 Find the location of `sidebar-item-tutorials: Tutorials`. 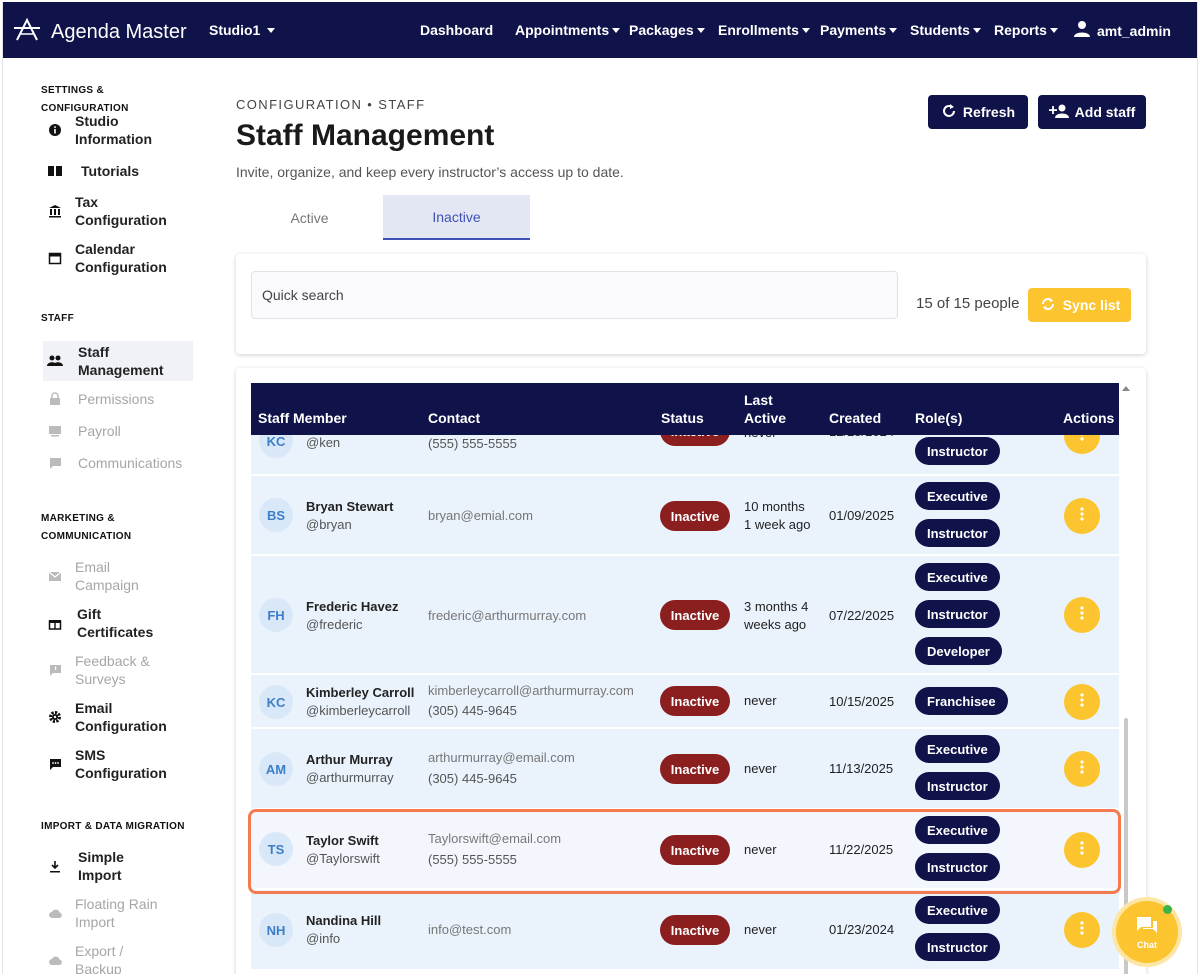

sidebar-item-tutorials: Tutorials is located at coordinates (118, 171).